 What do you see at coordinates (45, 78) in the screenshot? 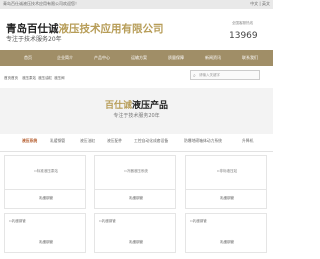
I see `breadcrumb-item: 液压油缸` at bounding box center [45, 78].